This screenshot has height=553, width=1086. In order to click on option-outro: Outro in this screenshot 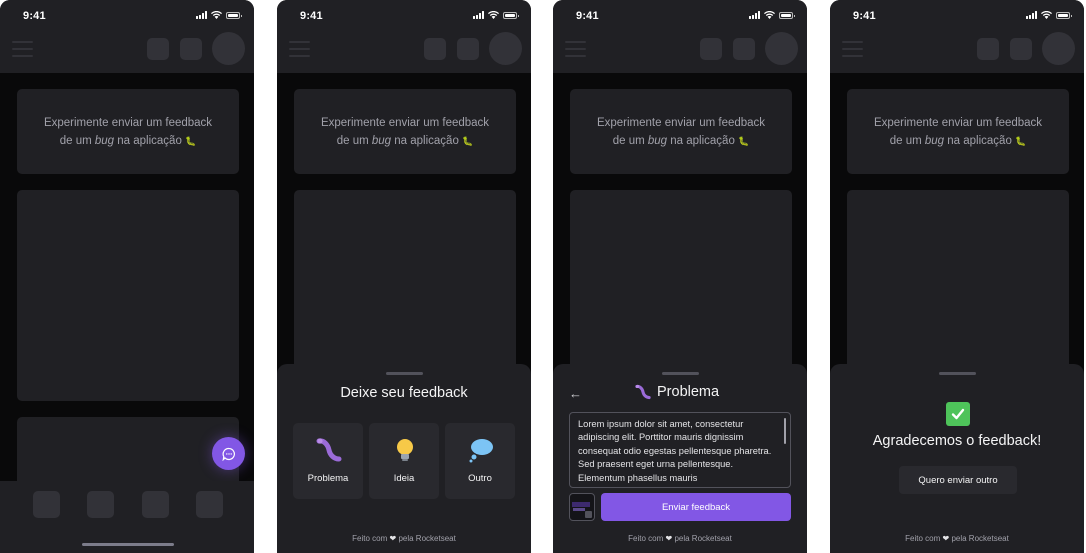, I will do `click(480, 461)`.